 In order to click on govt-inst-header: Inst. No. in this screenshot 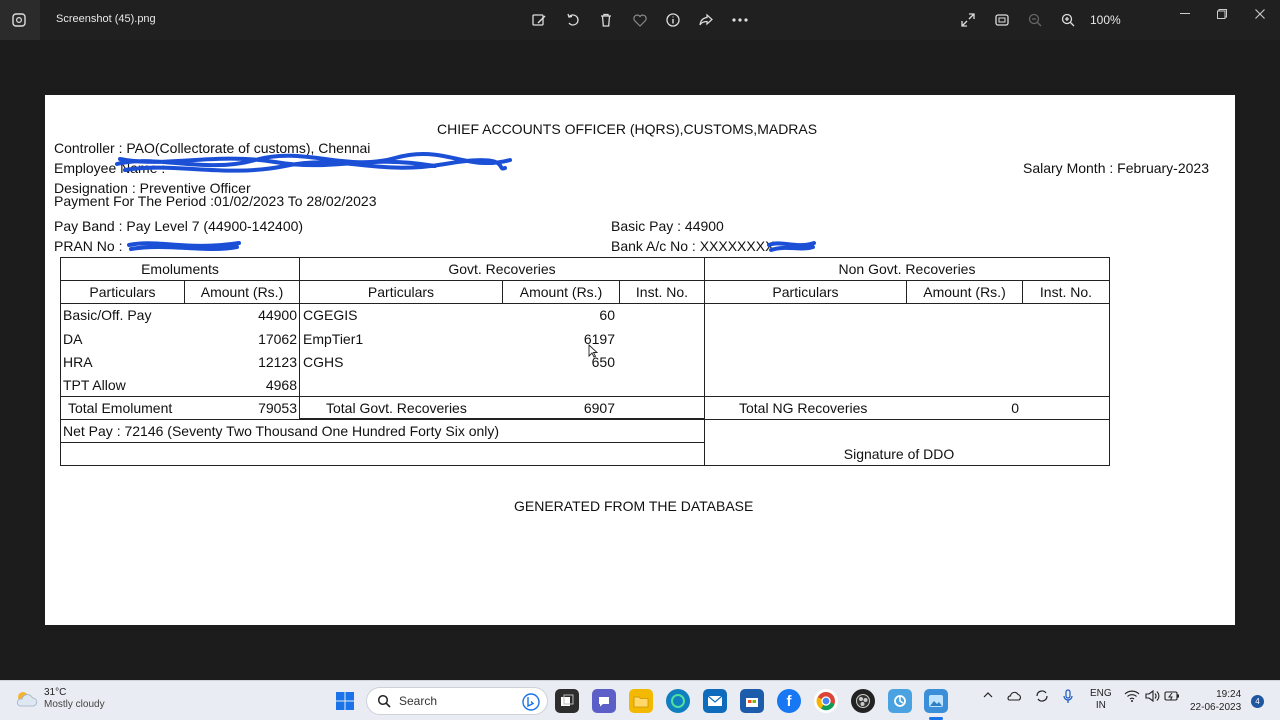, I will do `click(662, 292)`.